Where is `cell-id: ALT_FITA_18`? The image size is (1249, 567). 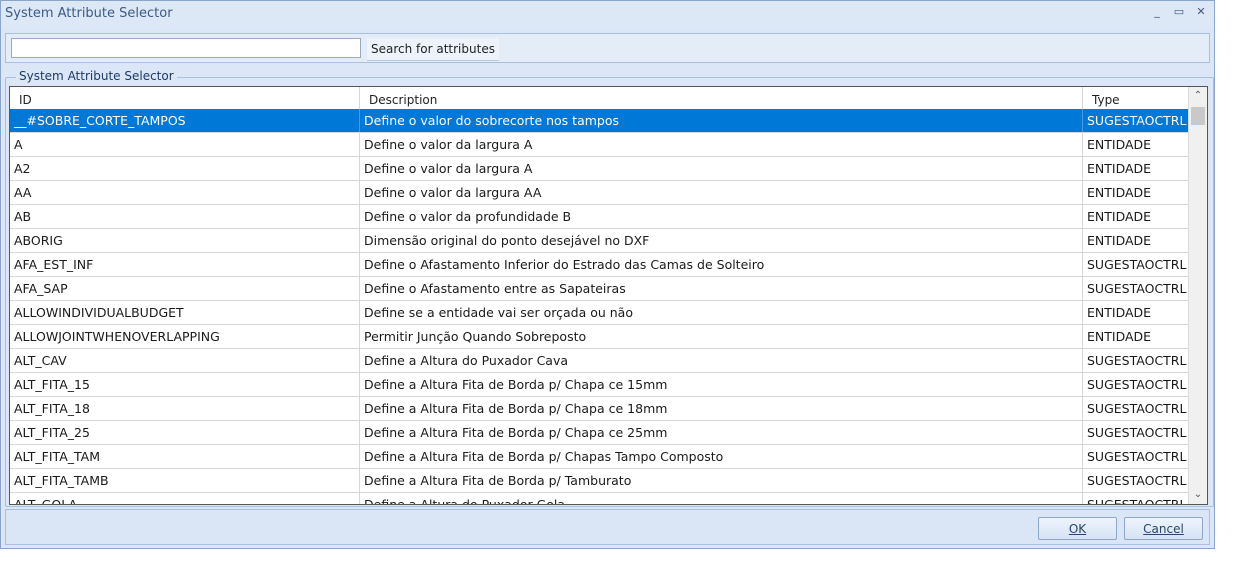
cell-id: ALT_FITA_18 is located at coordinates (185, 408).